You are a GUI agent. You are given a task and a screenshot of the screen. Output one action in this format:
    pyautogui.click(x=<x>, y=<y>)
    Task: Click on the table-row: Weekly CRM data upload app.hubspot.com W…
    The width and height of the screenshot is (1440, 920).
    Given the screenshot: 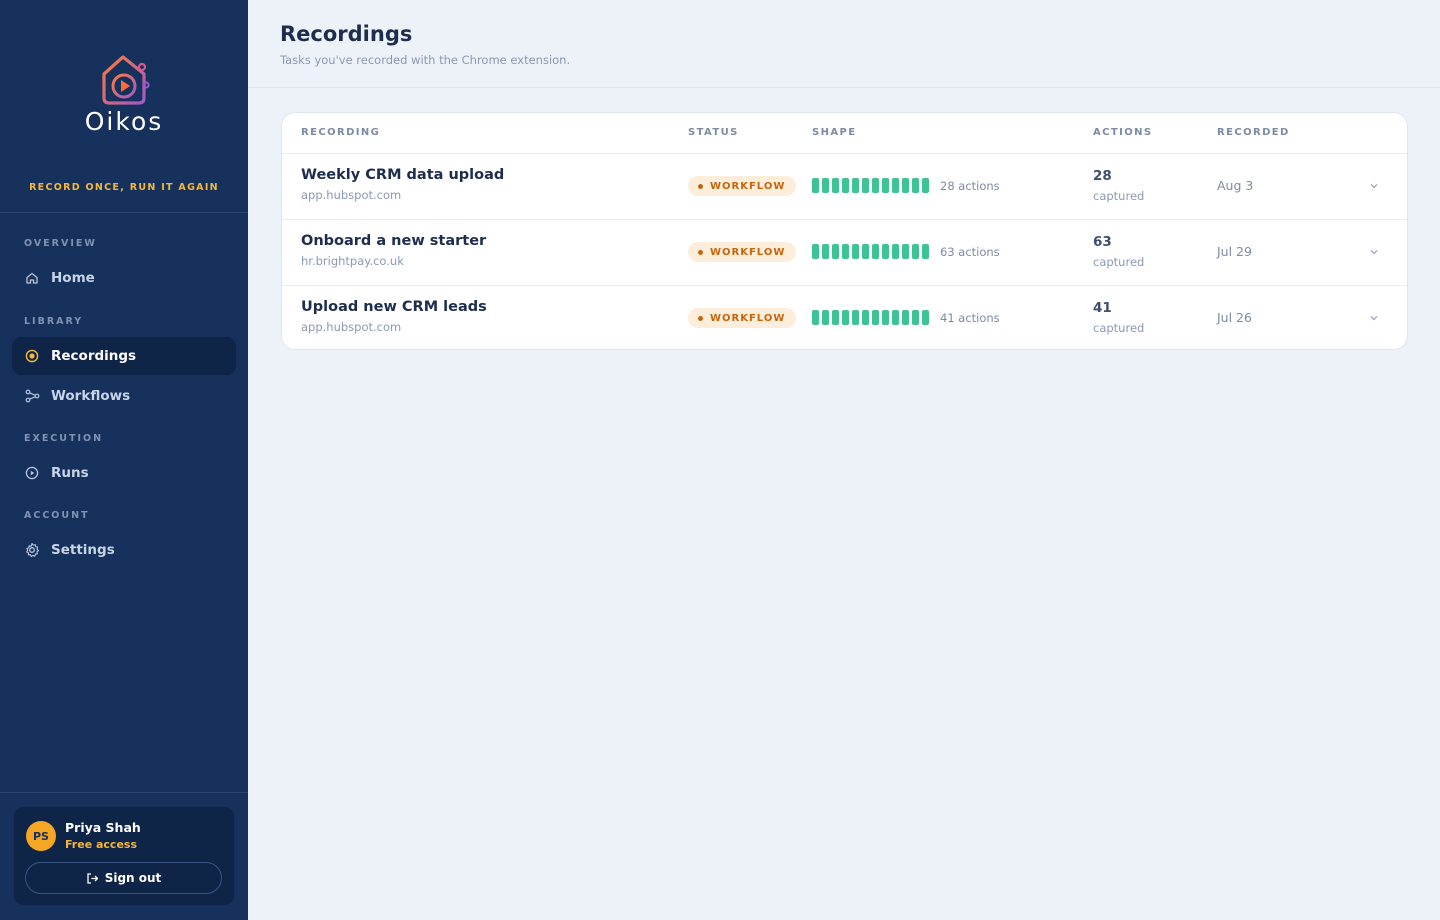 What is the action you would take?
    pyautogui.click(x=844, y=187)
    